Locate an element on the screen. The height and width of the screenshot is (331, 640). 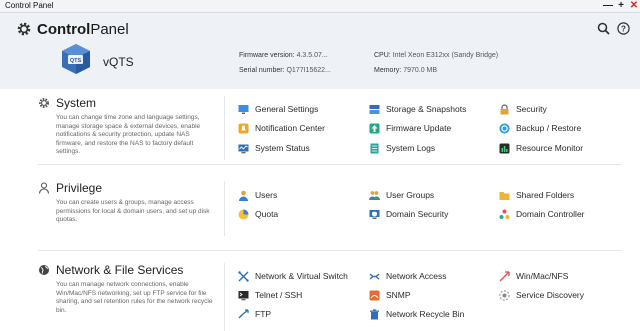
storage-snapshots-item: Storage & Snapshots is located at coordinates (417, 109).